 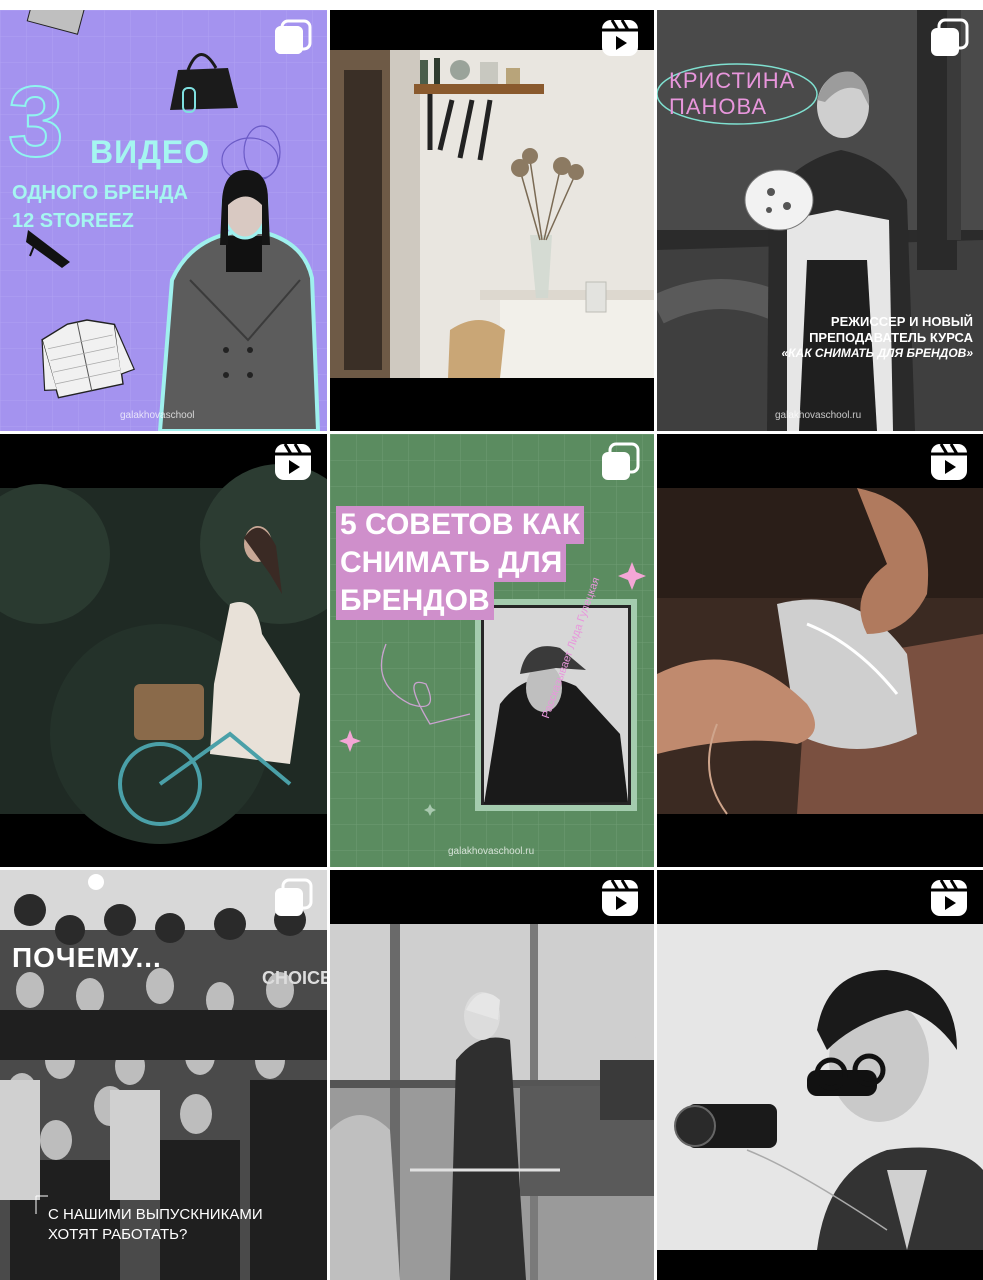 I want to click on post-4-video-frame, so click(x=163, y=650).